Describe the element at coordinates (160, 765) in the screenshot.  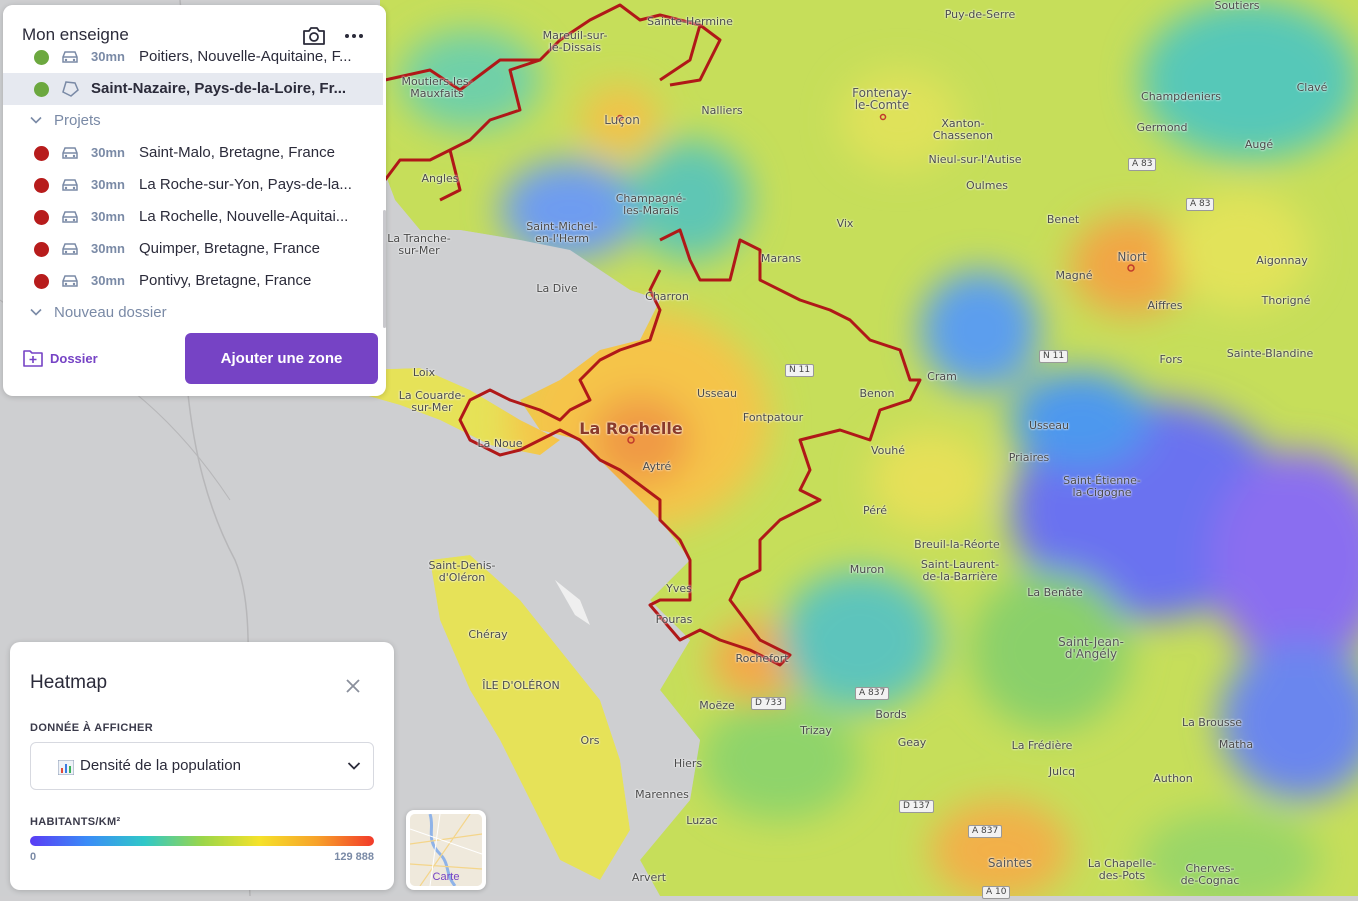
I see `data-select-value: Densité de la population` at that location.